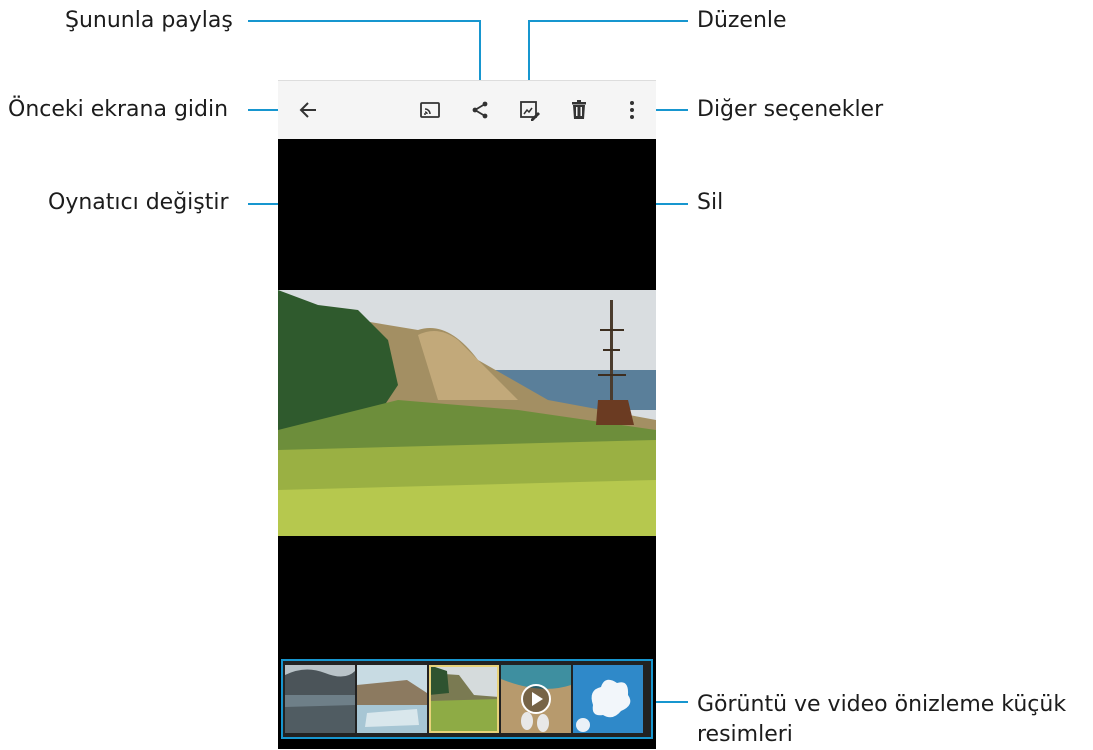 Image resolution: width=1093 pixels, height=750 pixels. Describe the element at coordinates (138, 202) in the screenshot. I see `switch-player-callout: Oynatıcı değiştir` at that location.